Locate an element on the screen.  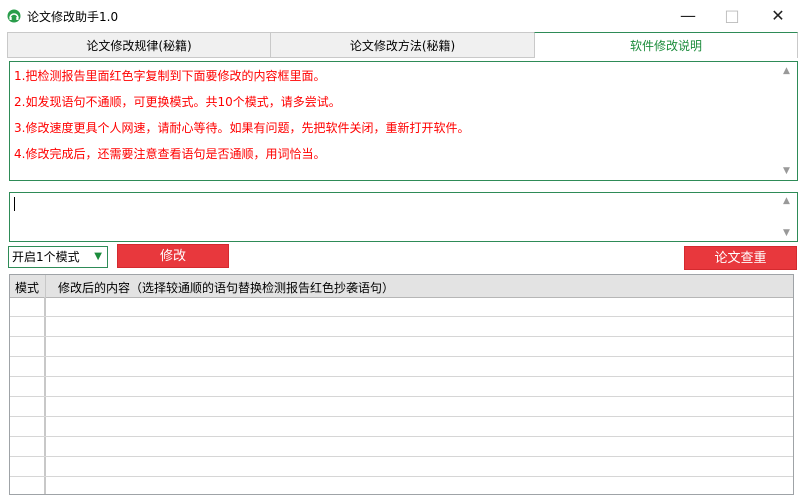
content-input: ▲ ▼ is located at coordinates (403, 217).